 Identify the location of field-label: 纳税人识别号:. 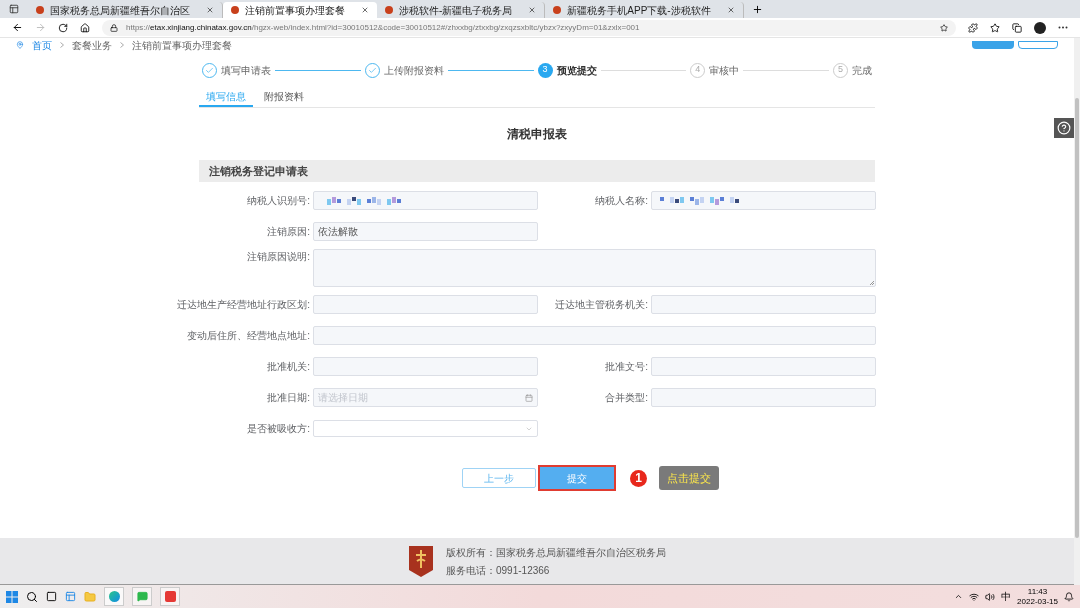
(278, 201).